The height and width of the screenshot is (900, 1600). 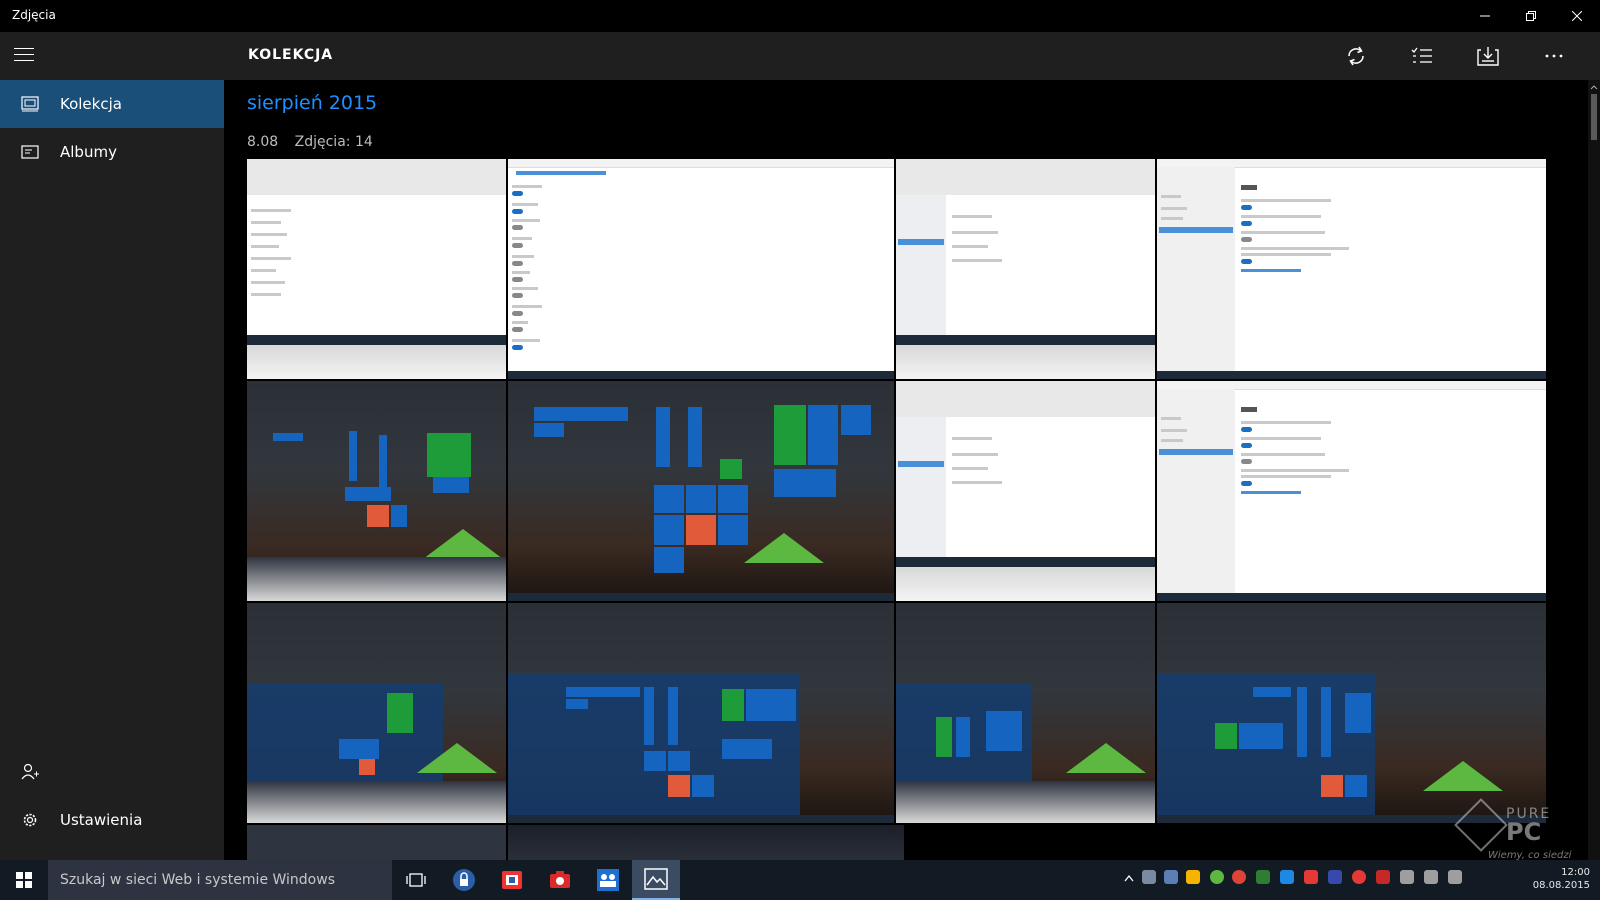 I want to click on scrollbar-thumb, so click(x=1594, y=117).